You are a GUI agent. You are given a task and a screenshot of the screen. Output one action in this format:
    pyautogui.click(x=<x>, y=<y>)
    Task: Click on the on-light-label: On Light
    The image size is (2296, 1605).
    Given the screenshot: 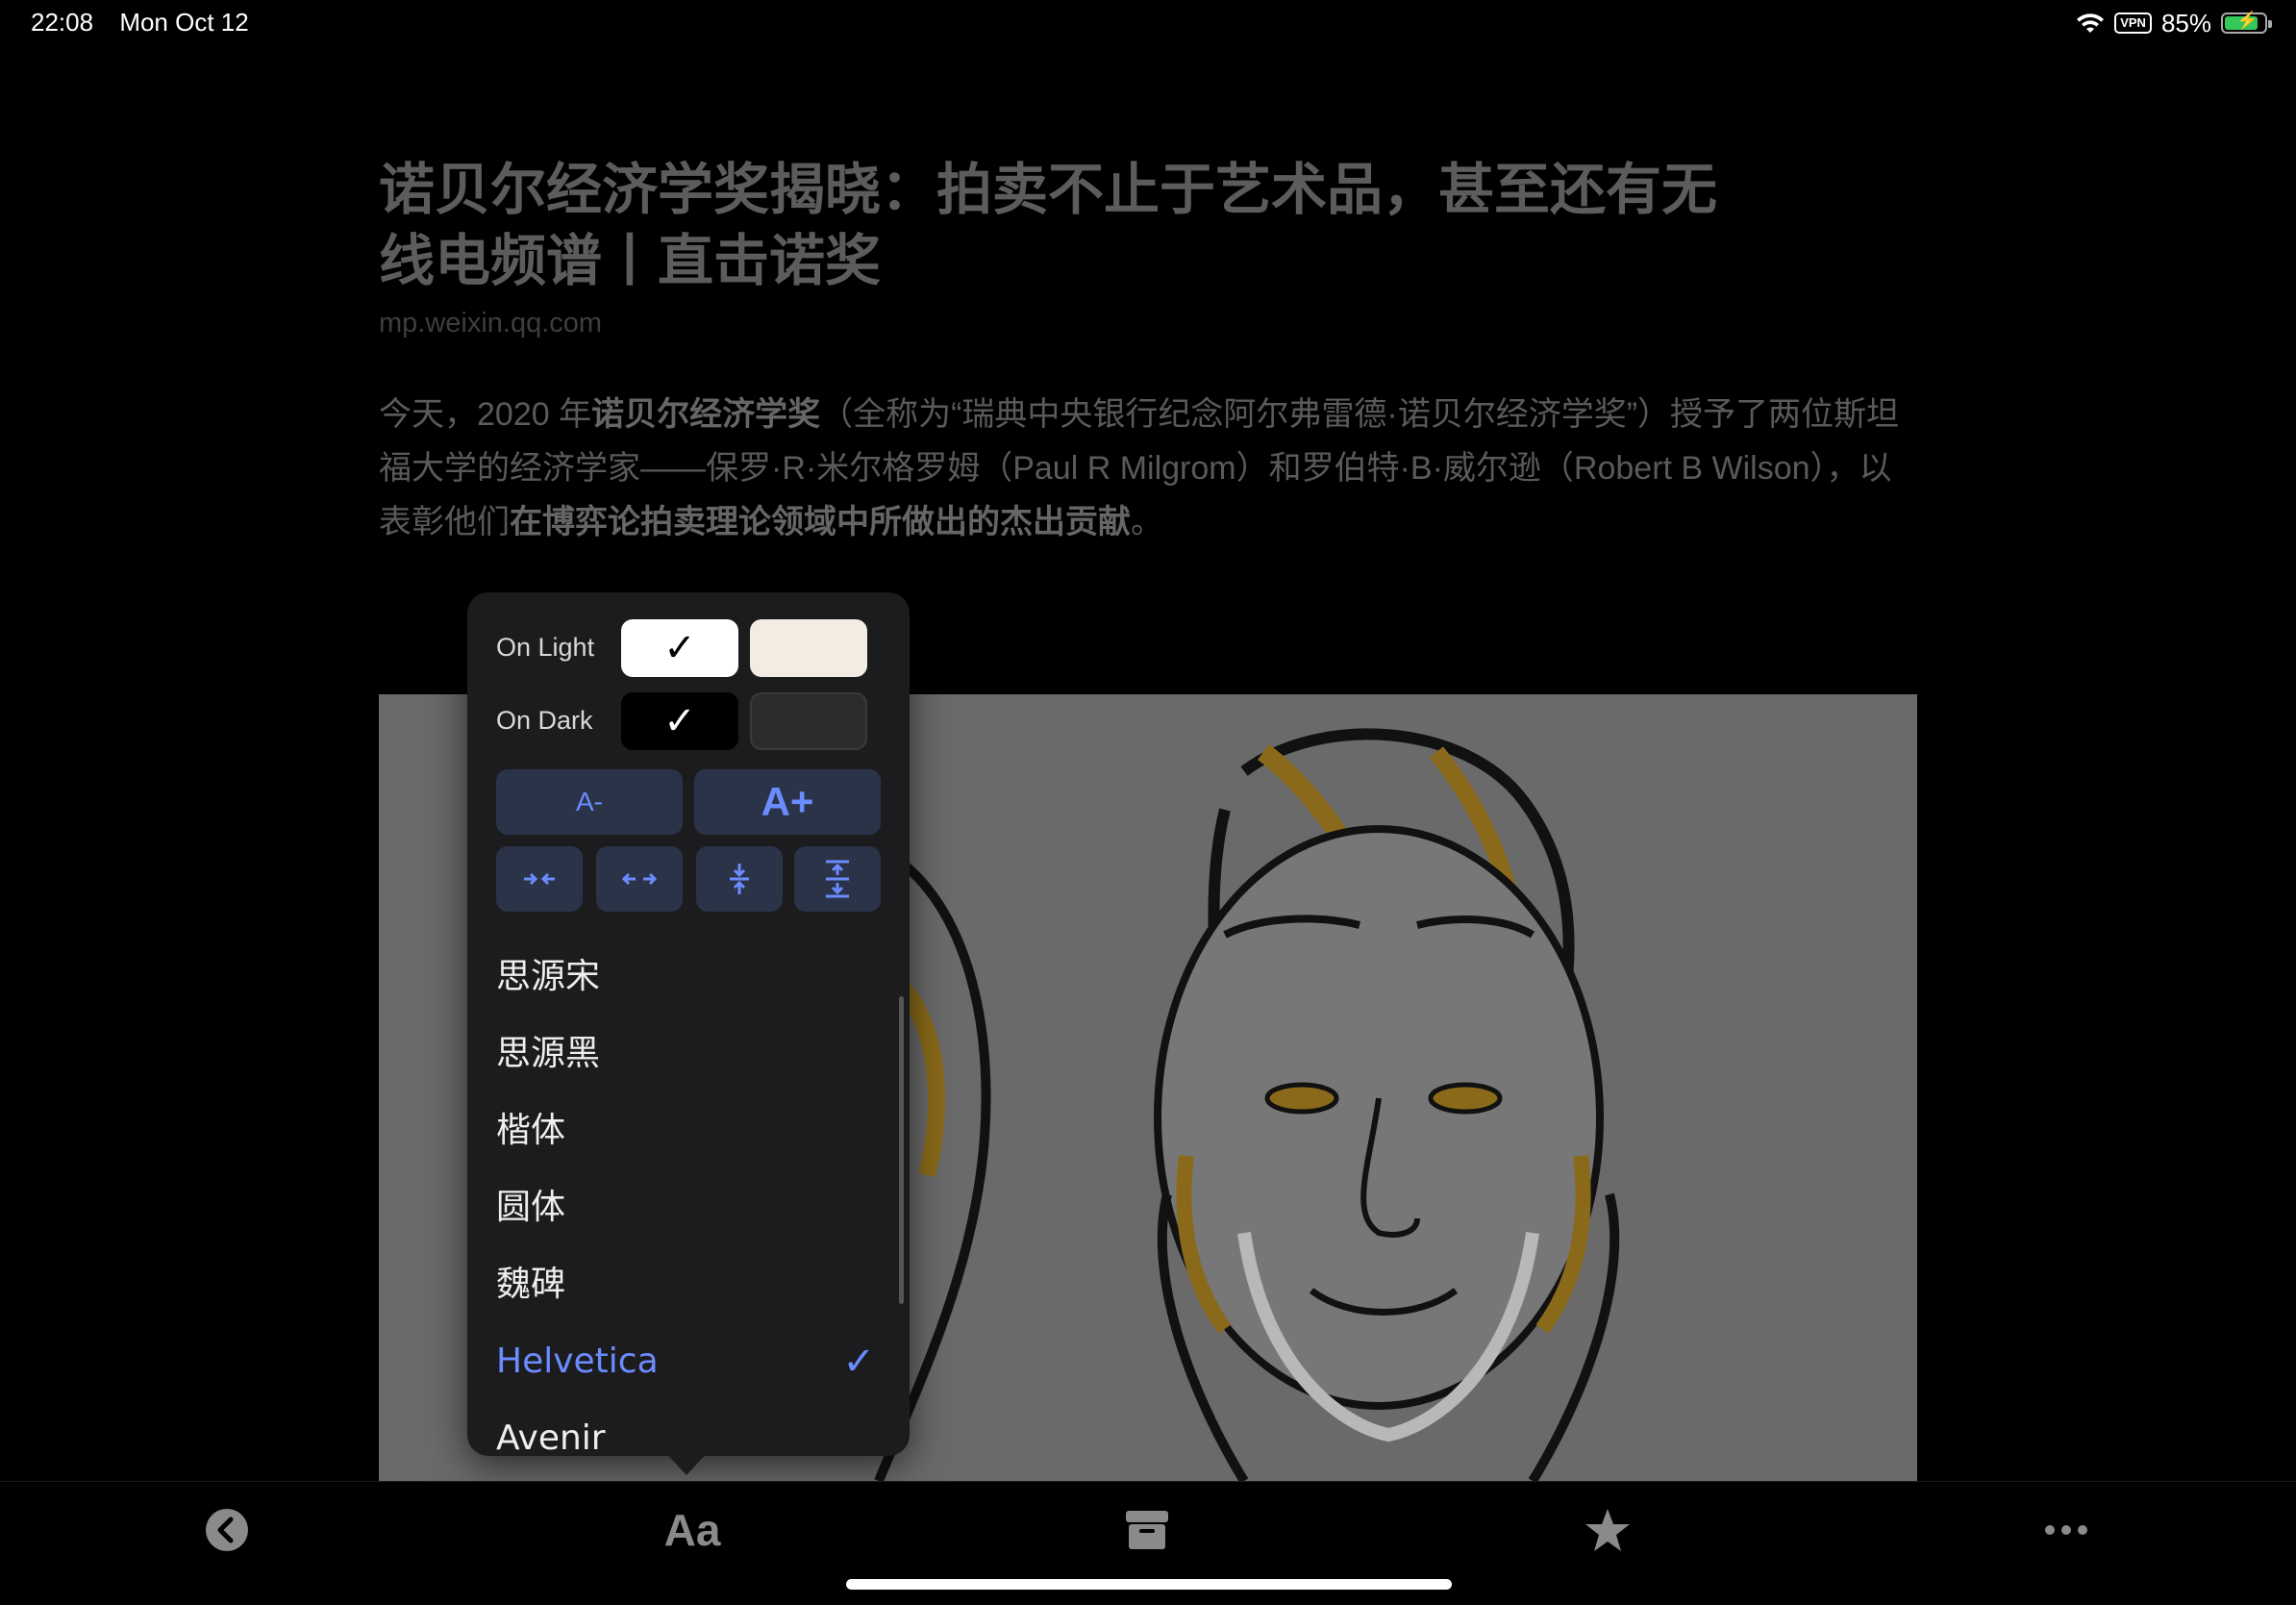 What is the action you would take?
    pyautogui.click(x=545, y=647)
    